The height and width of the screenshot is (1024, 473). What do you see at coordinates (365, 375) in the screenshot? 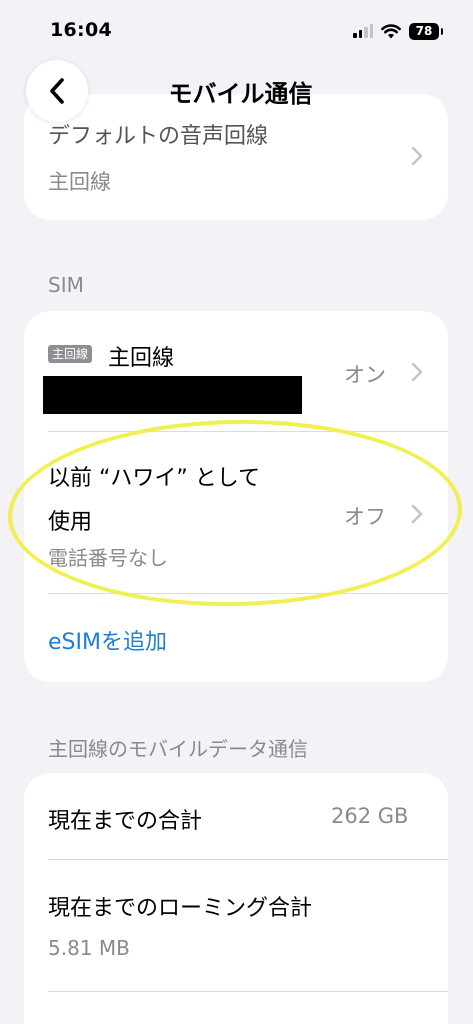
I see `primary-sim-status: オン` at bounding box center [365, 375].